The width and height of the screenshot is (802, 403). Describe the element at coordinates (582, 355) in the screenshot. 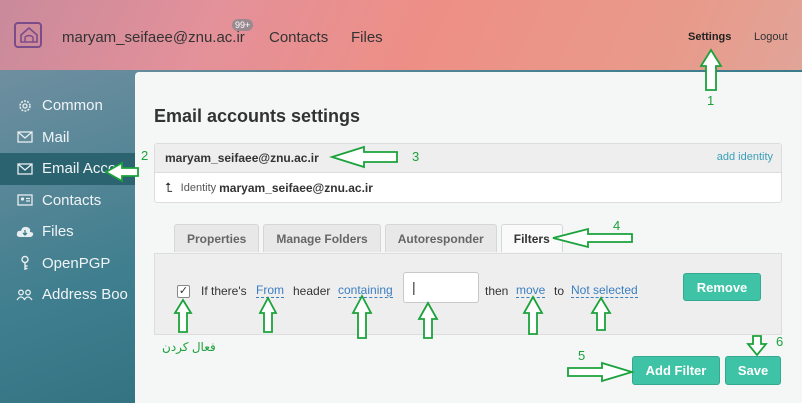

I see `annotation-number-5: 5` at that location.